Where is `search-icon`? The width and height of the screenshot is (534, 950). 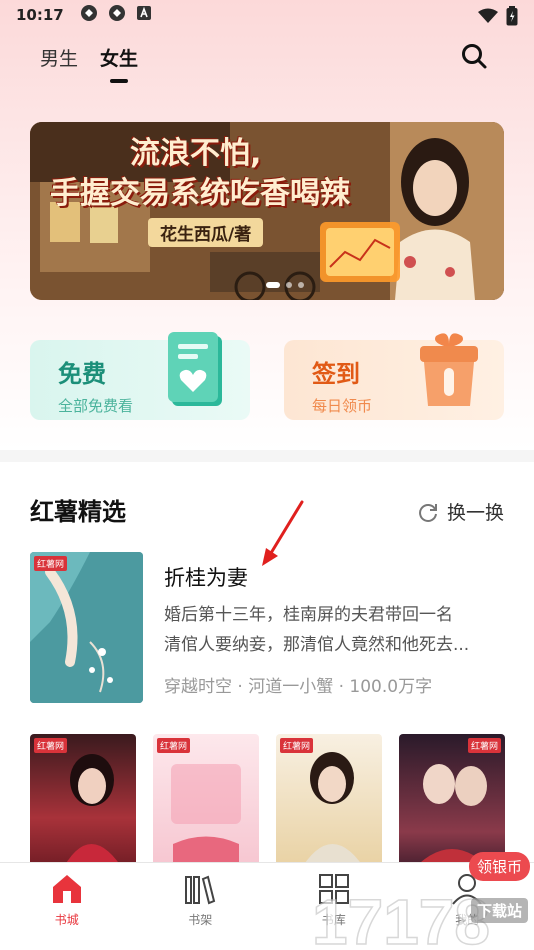
search-icon is located at coordinates (474, 56).